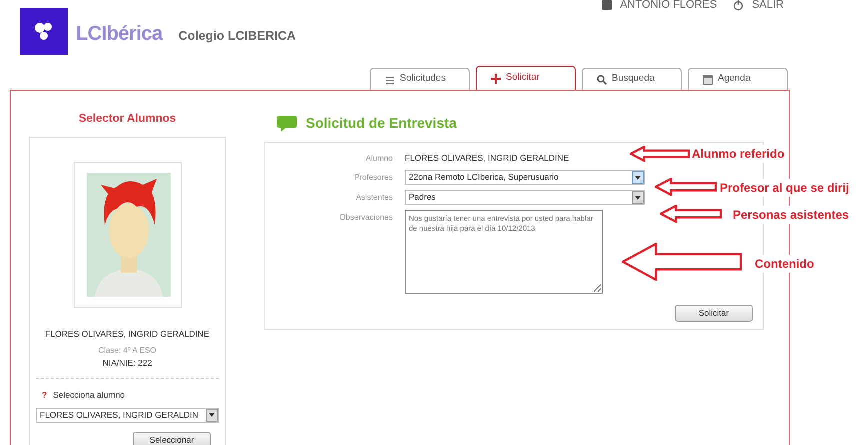 The height and width of the screenshot is (445, 862). What do you see at coordinates (525, 177) in the screenshot?
I see `dropdown-field: 22ona Remoto LCIberica, Superusuario` at bounding box center [525, 177].